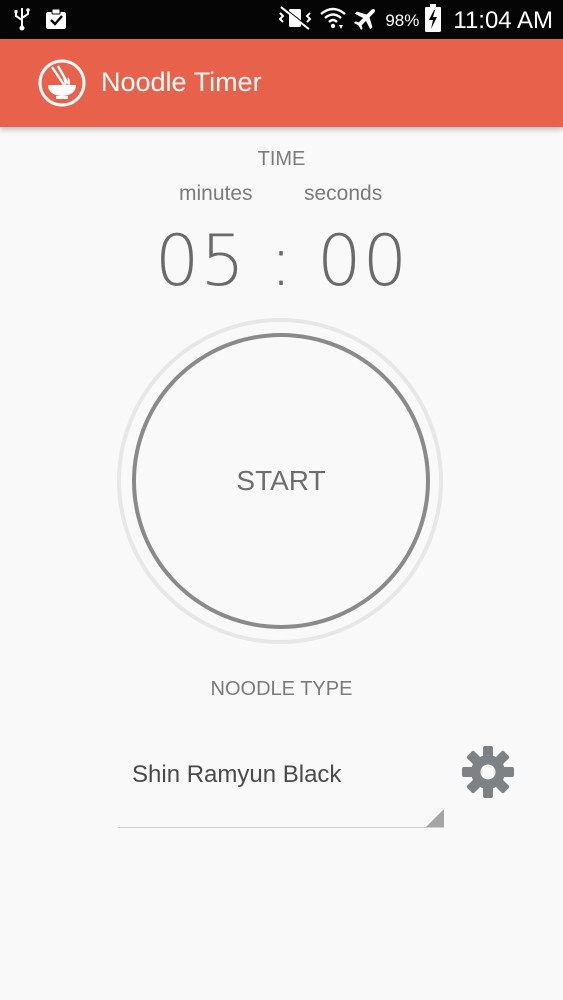  What do you see at coordinates (503, 20) in the screenshot?
I see `status-time: 11:04 AM` at bounding box center [503, 20].